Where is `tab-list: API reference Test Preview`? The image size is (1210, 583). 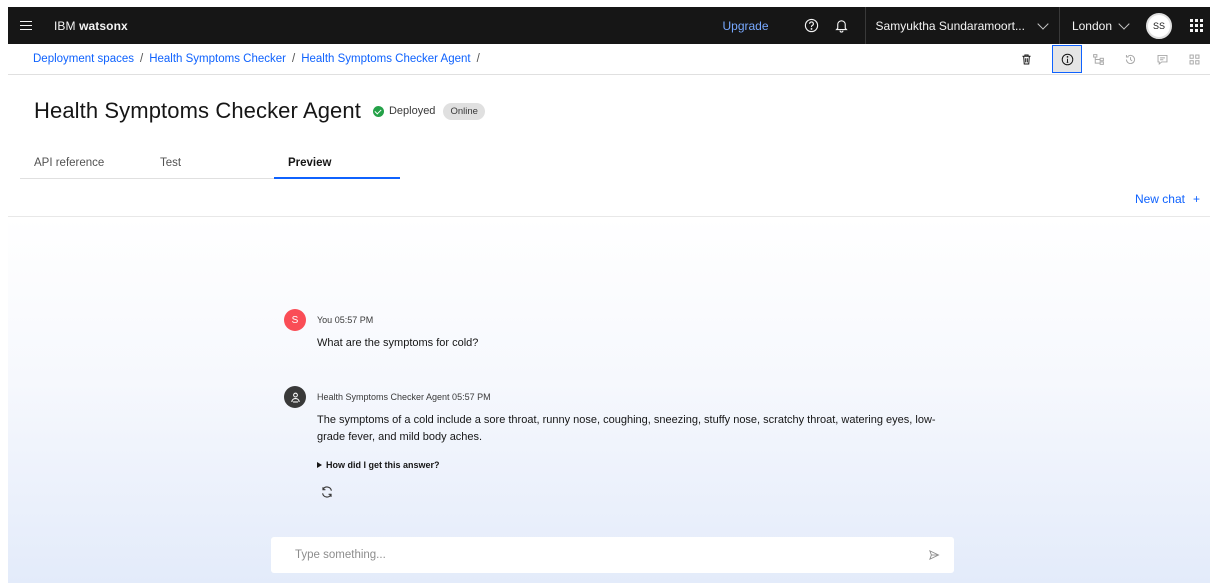
tab-list: API reference Test Preview is located at coordinates (210, 164).